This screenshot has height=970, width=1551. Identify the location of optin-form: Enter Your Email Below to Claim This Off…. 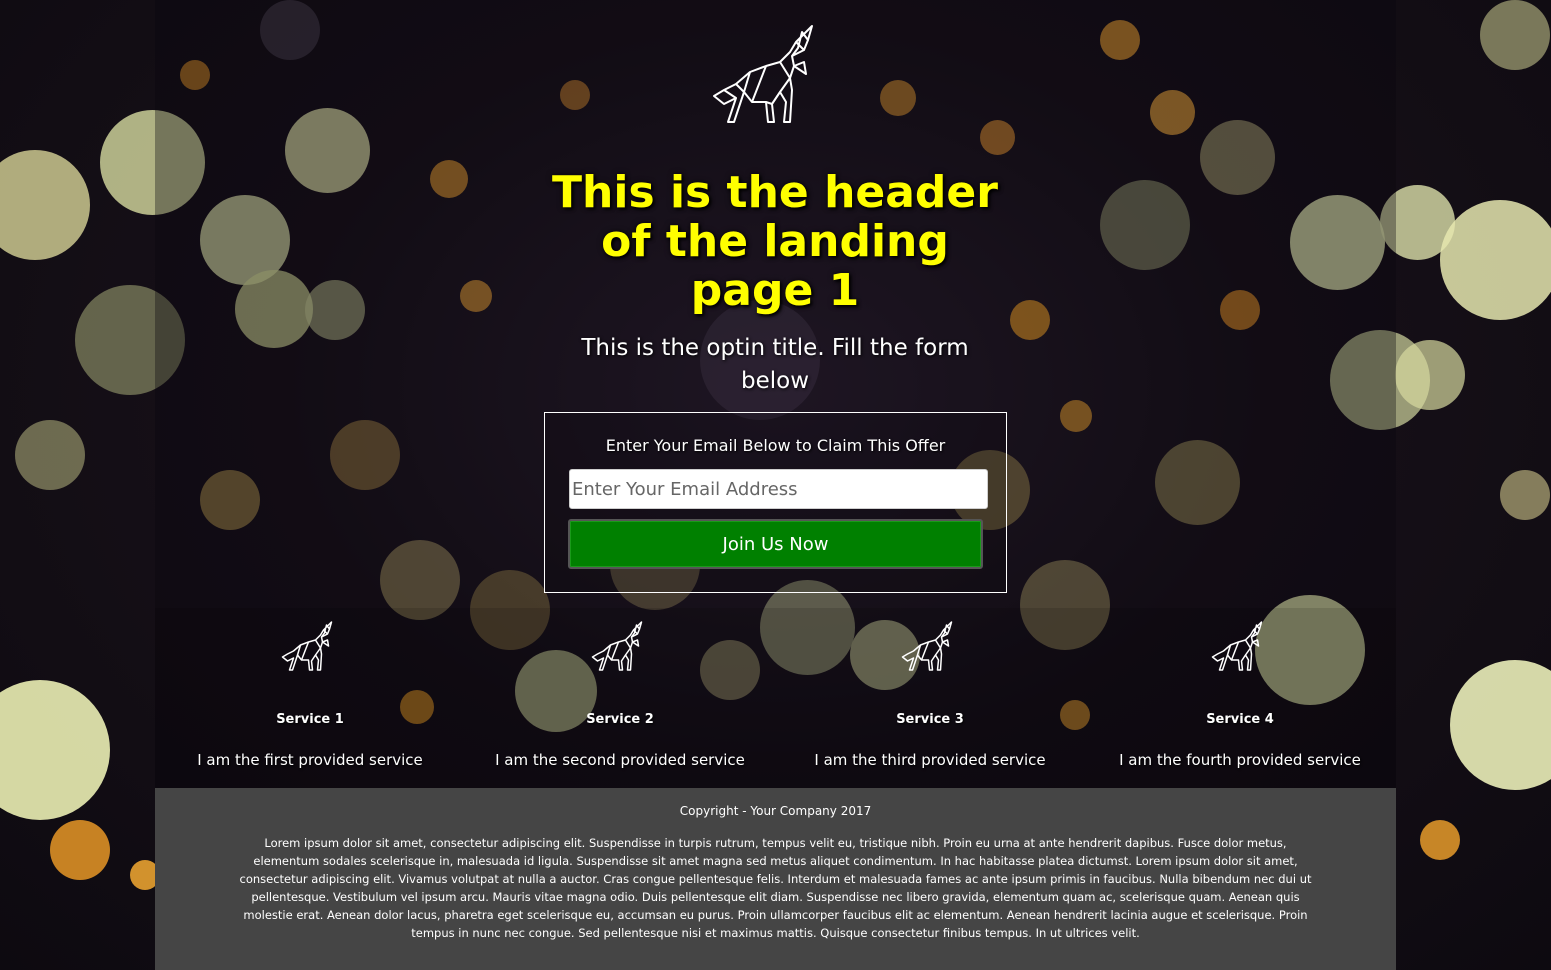
(775, 502).